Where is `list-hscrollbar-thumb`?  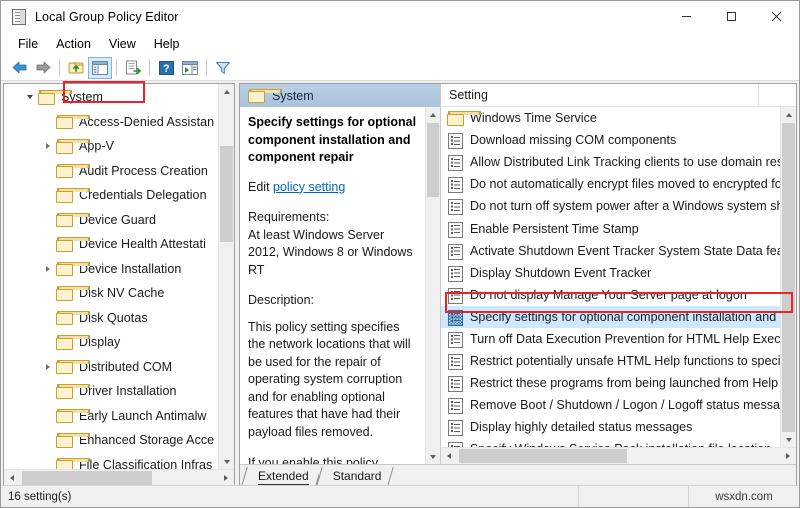
list-hscrollbar-thumb is located at coordinates (543, 456).